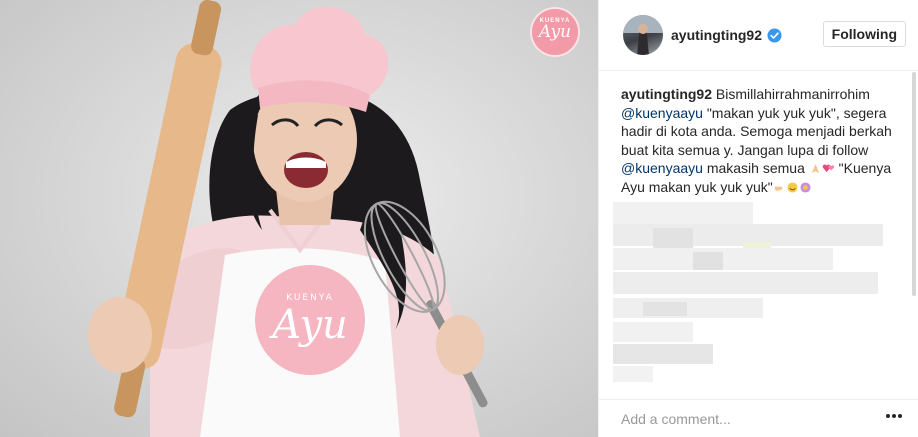 The image size is (918, 437). Describe the element at coordinates (828, 168) in the screenshot. I see `hearts-icon` at that location.